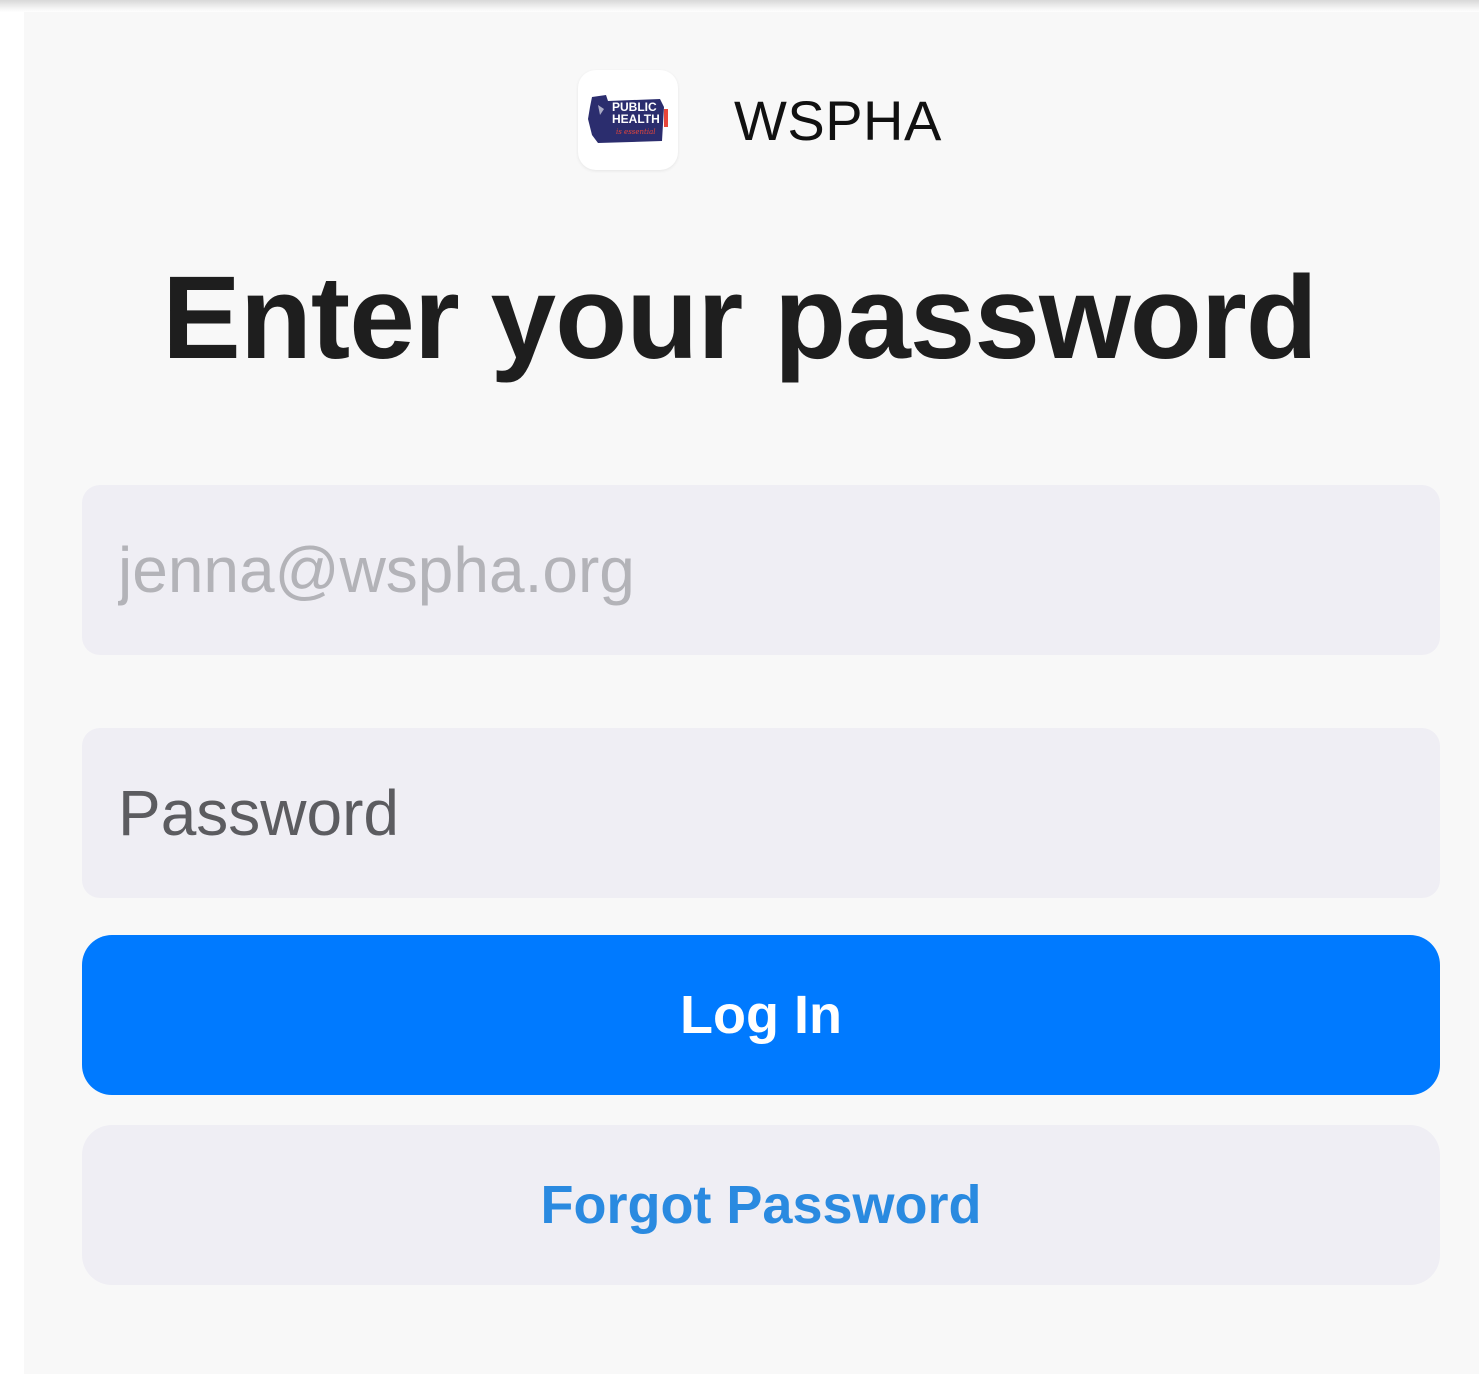 Image resolution: width=1479 pixels, height=1374 pixels. I want to click on password-field, so click(779, 813).